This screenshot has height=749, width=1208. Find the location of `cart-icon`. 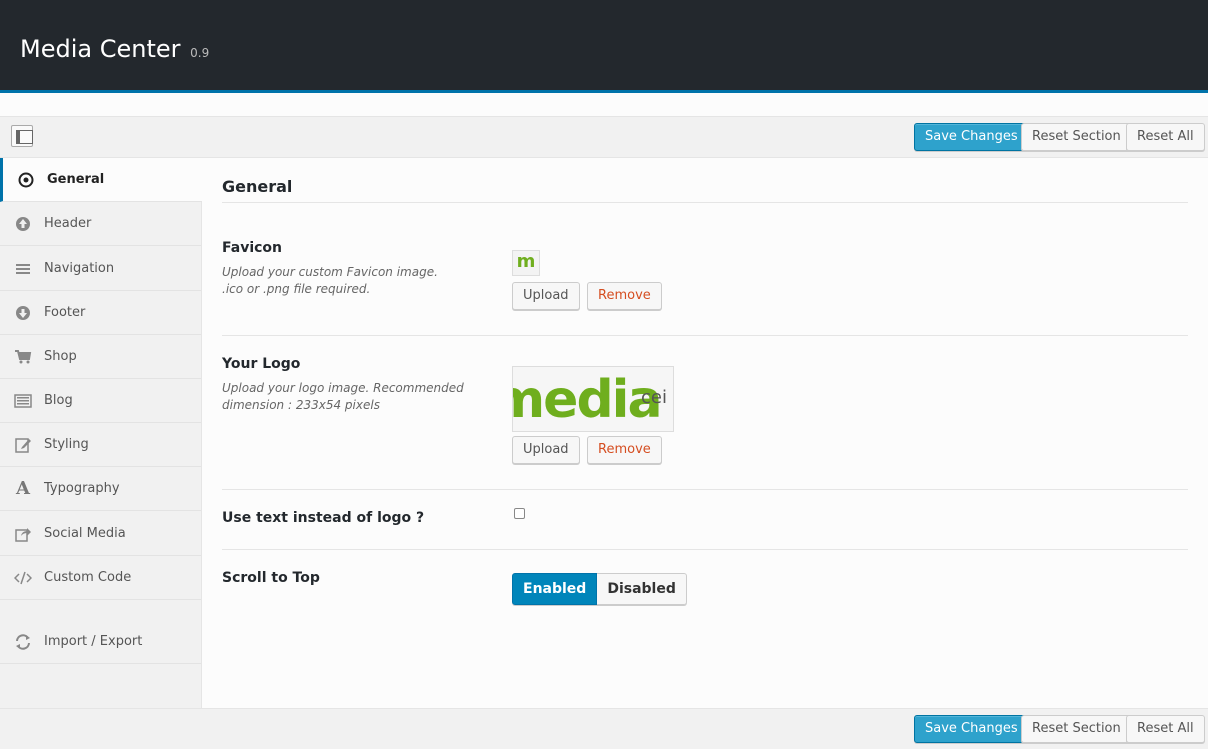

cart-icon is located at coordinates (23, 357).